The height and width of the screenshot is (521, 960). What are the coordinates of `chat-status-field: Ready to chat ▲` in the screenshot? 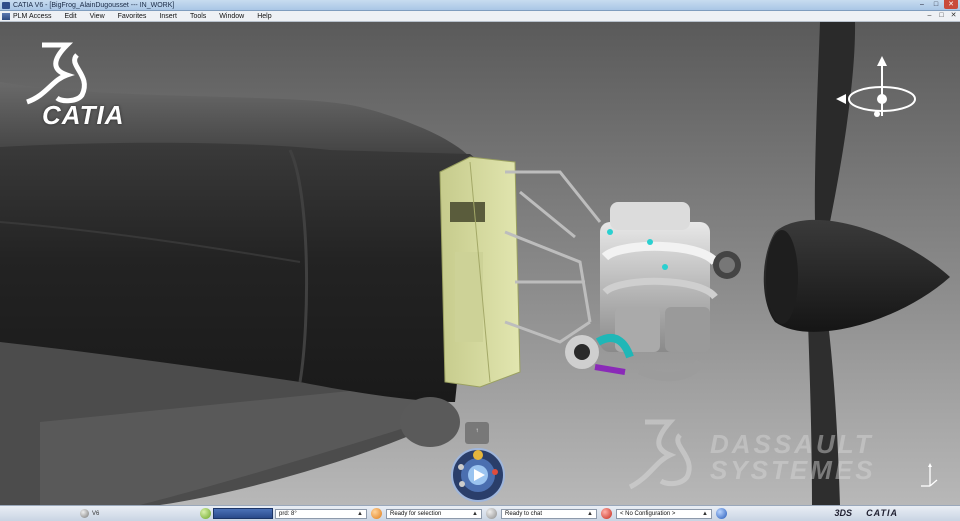 It's located at (549, 513).